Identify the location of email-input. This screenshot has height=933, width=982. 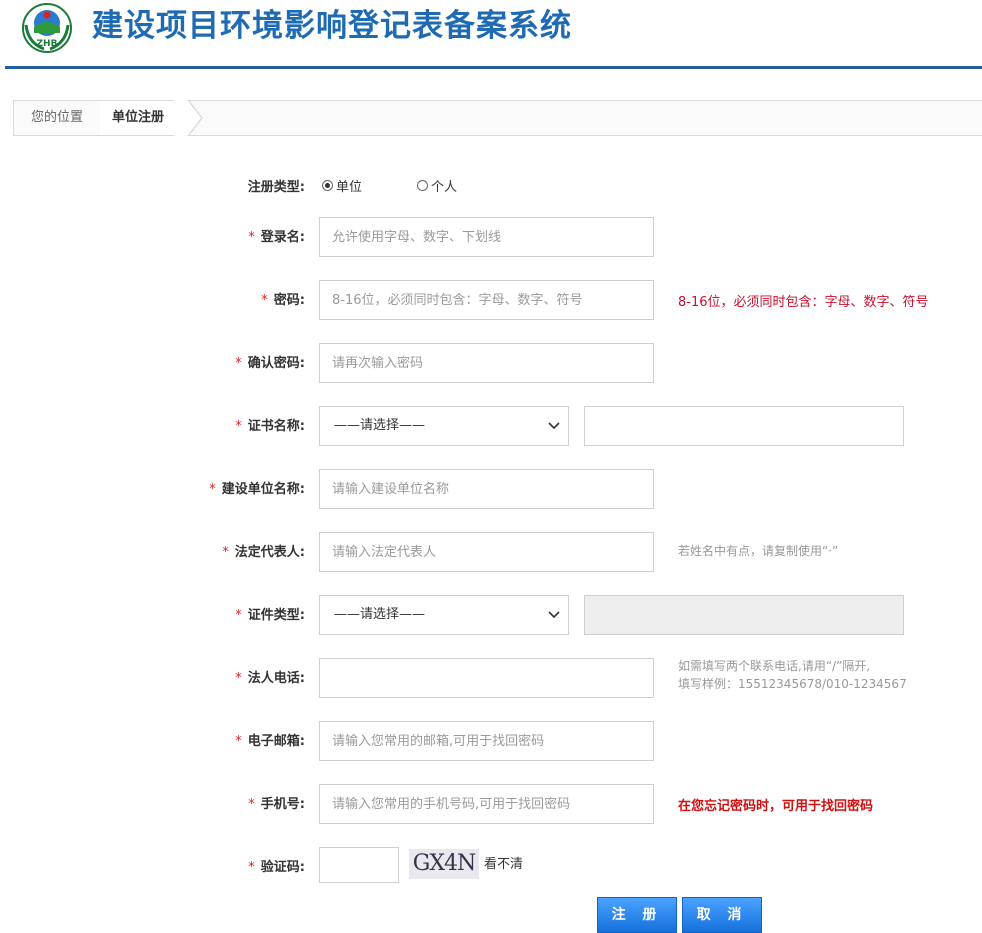
(486, 741).